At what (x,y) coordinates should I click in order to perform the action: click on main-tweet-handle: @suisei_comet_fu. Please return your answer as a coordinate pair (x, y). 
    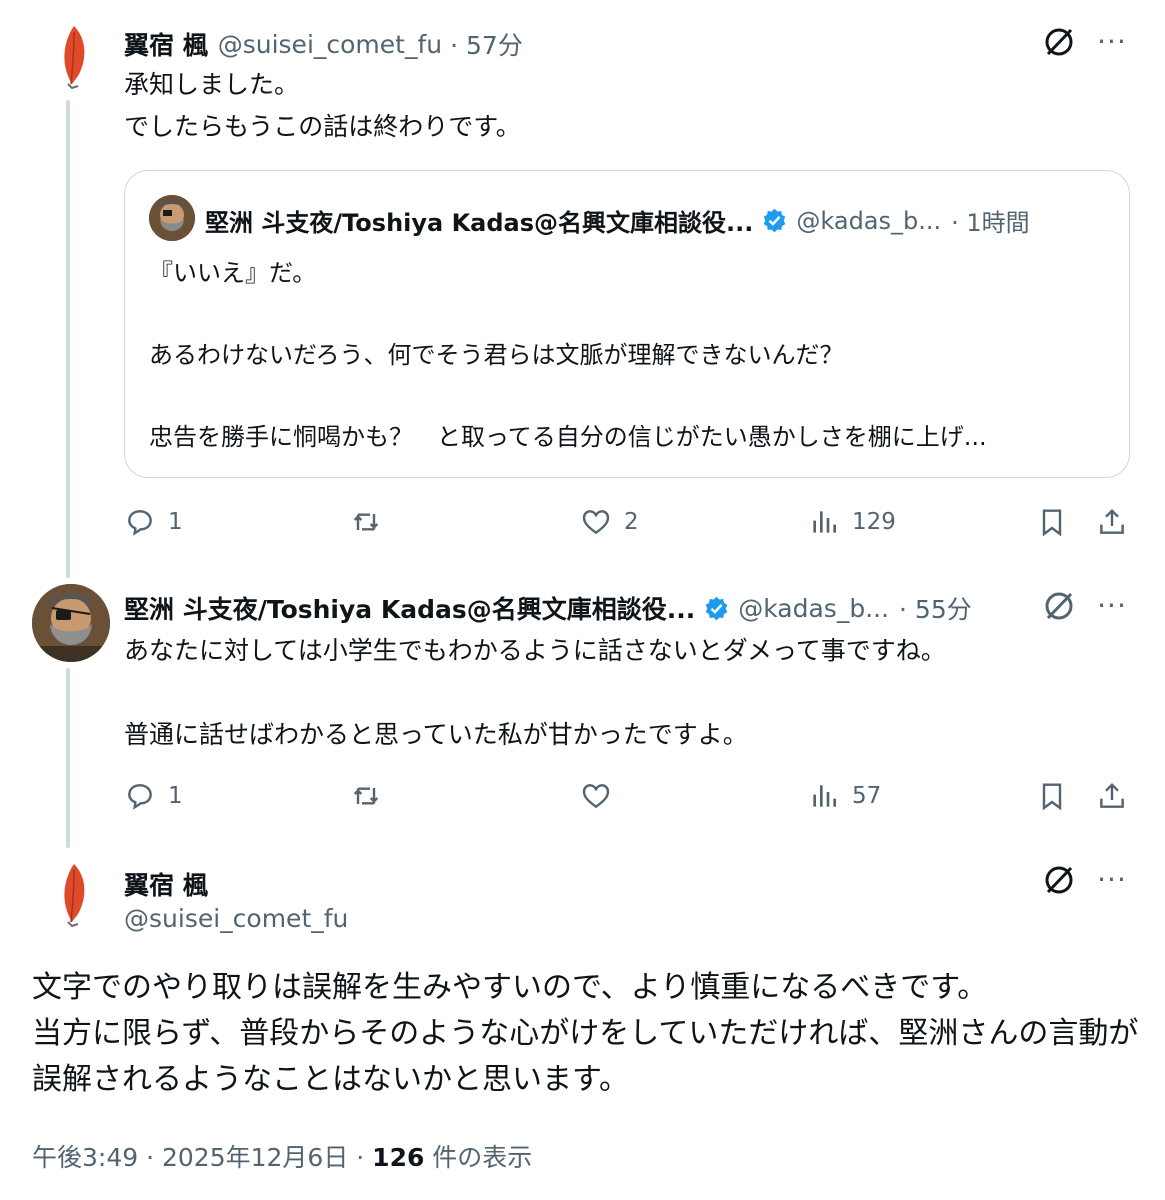
    Looking at the image, I should click on (236, 918).